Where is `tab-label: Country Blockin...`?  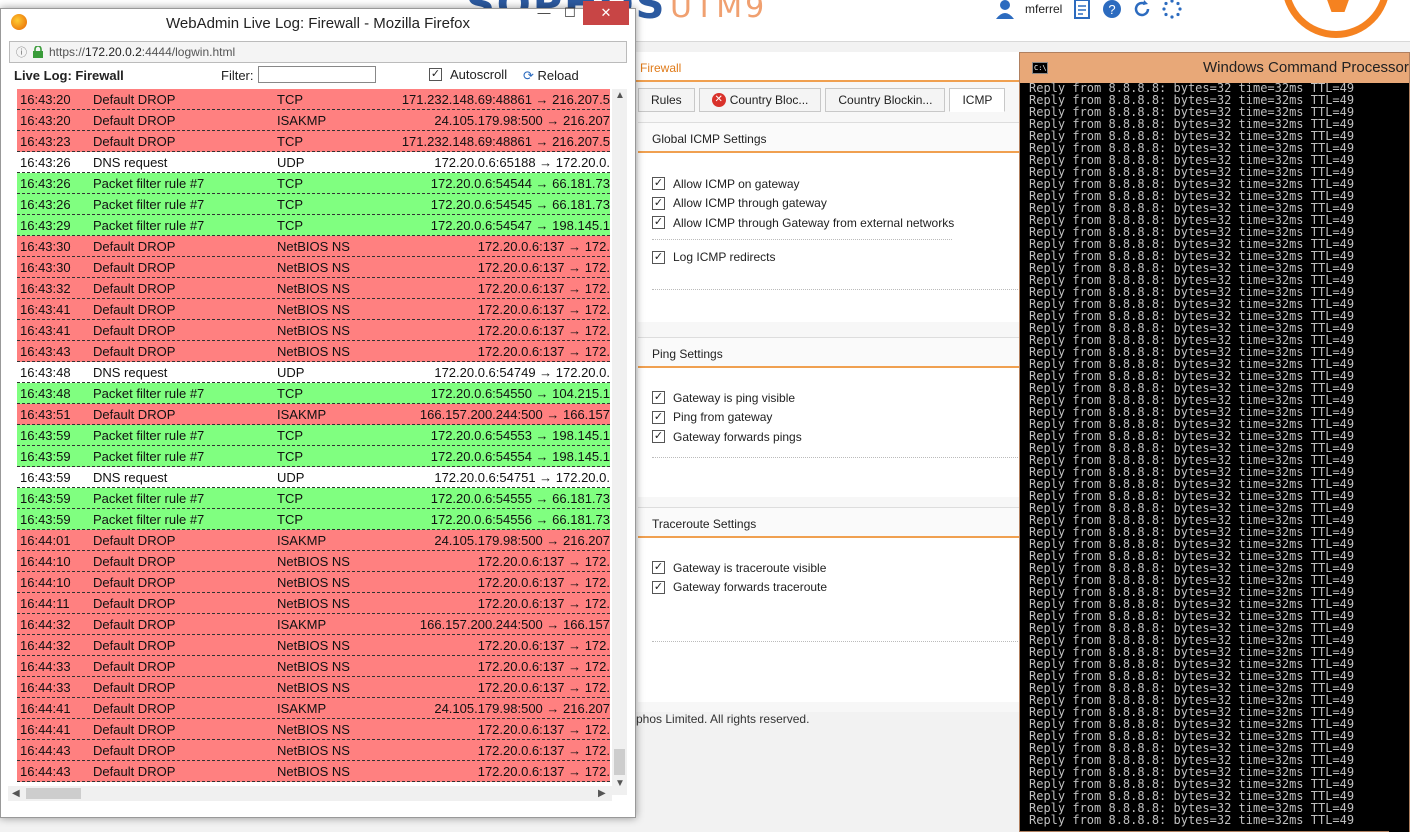
tab-label: Country Blockin... is located at coordinates (885, 100).